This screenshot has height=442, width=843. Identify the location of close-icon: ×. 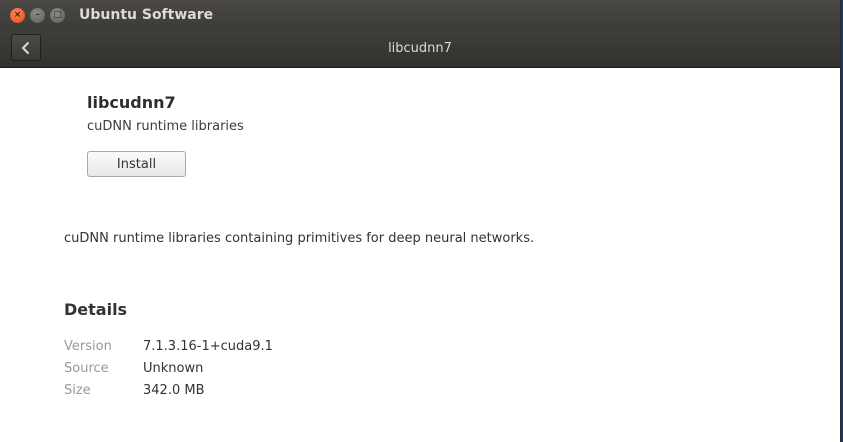
(17, 14).